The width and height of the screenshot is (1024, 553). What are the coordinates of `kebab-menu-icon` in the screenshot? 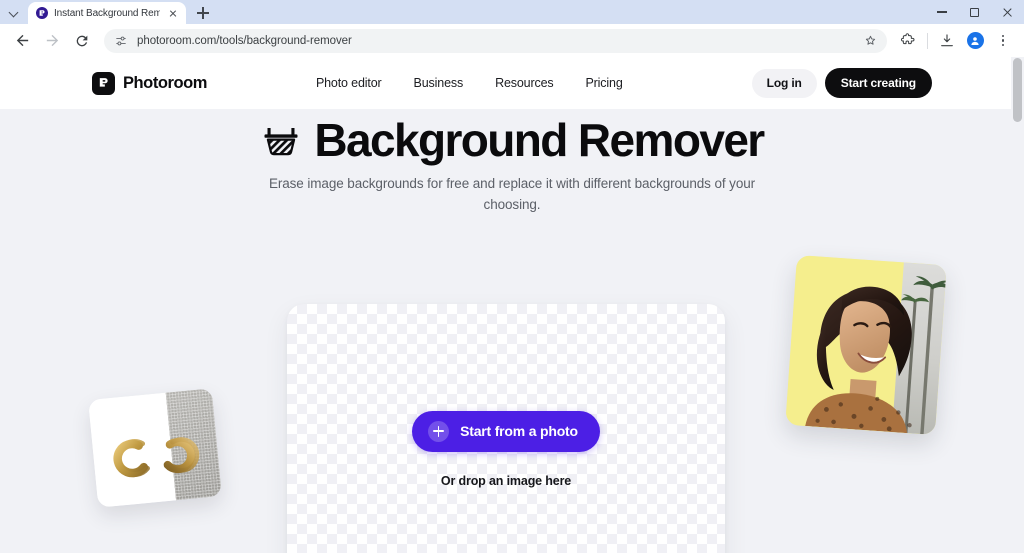 It's located at (1003, 40).